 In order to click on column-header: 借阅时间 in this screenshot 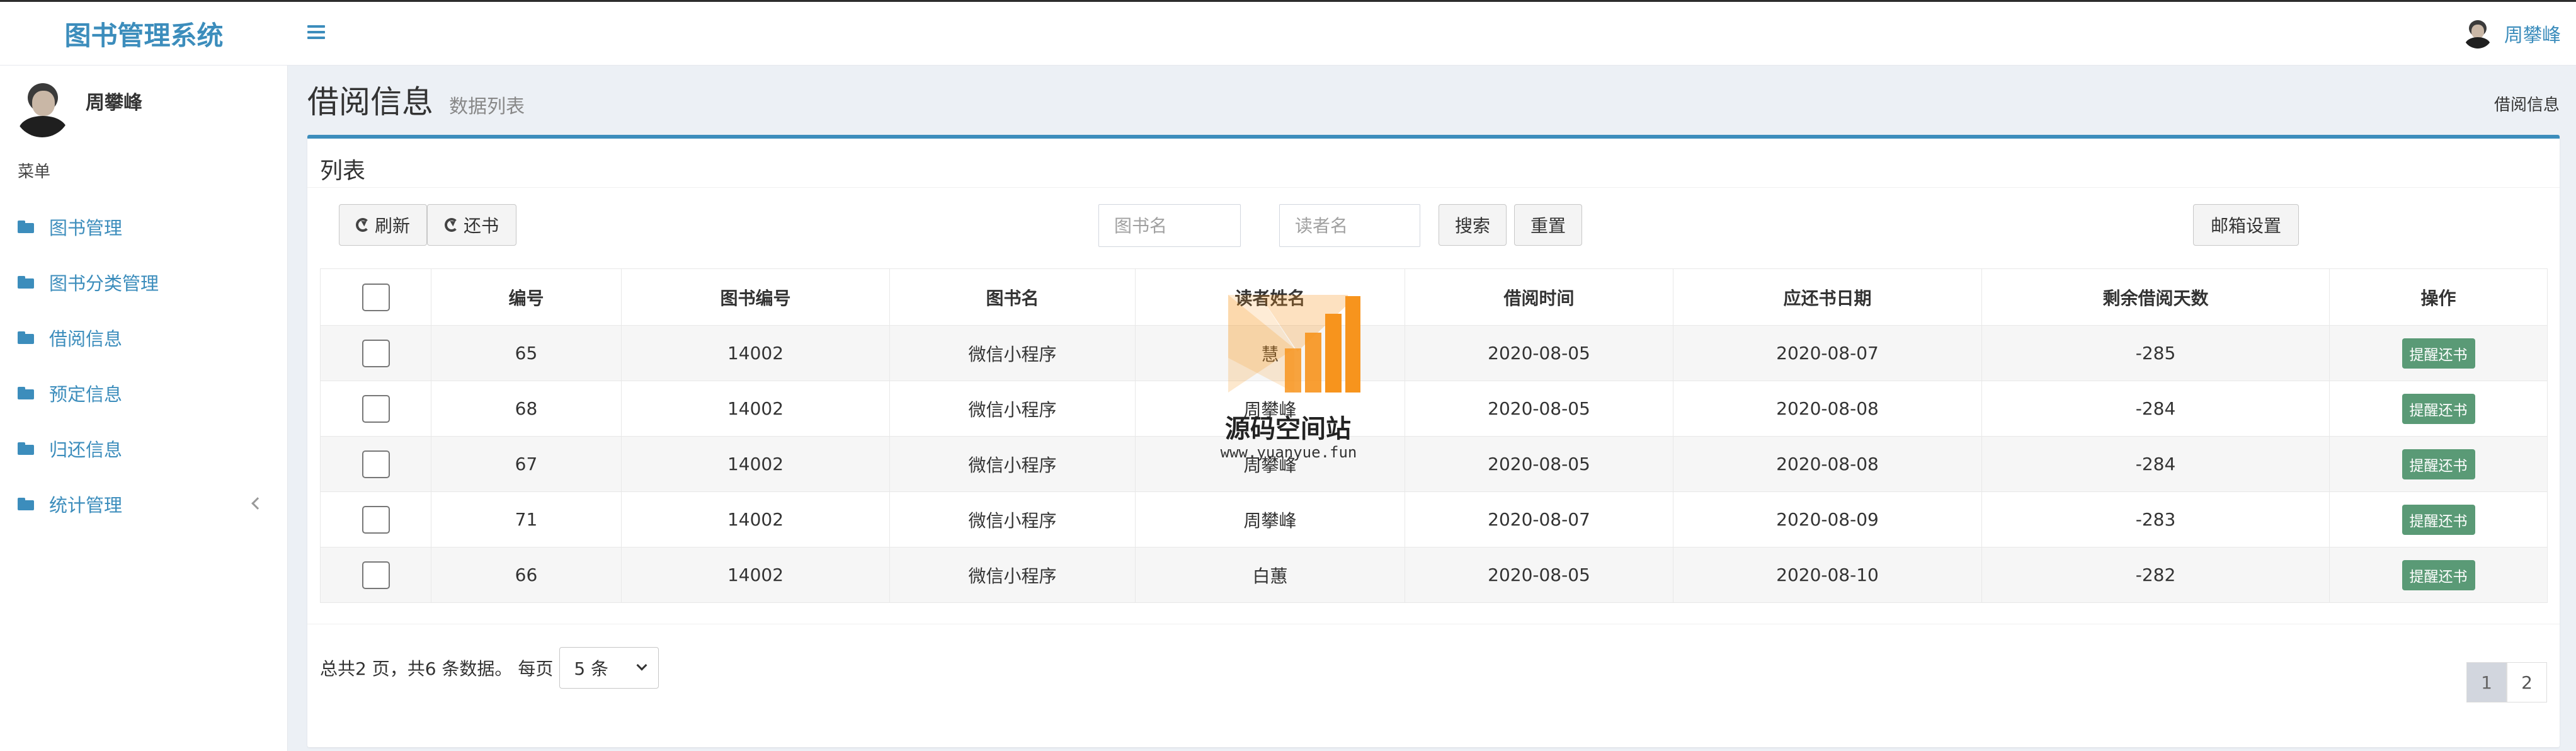, I will do `click(1539, 297)`.